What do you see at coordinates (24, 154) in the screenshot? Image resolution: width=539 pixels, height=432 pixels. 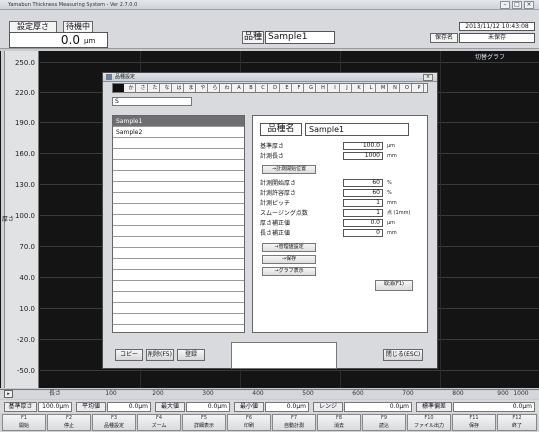 I see `y-tick-label: 160.0` at bounding box center [24, 154].